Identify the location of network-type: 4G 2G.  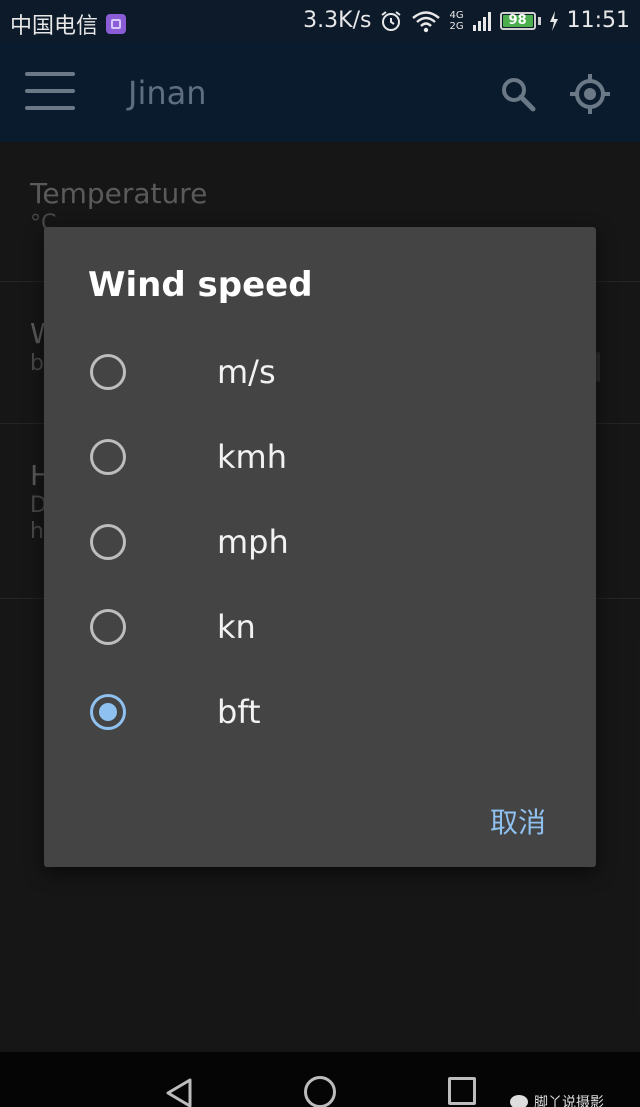
(456, 21).